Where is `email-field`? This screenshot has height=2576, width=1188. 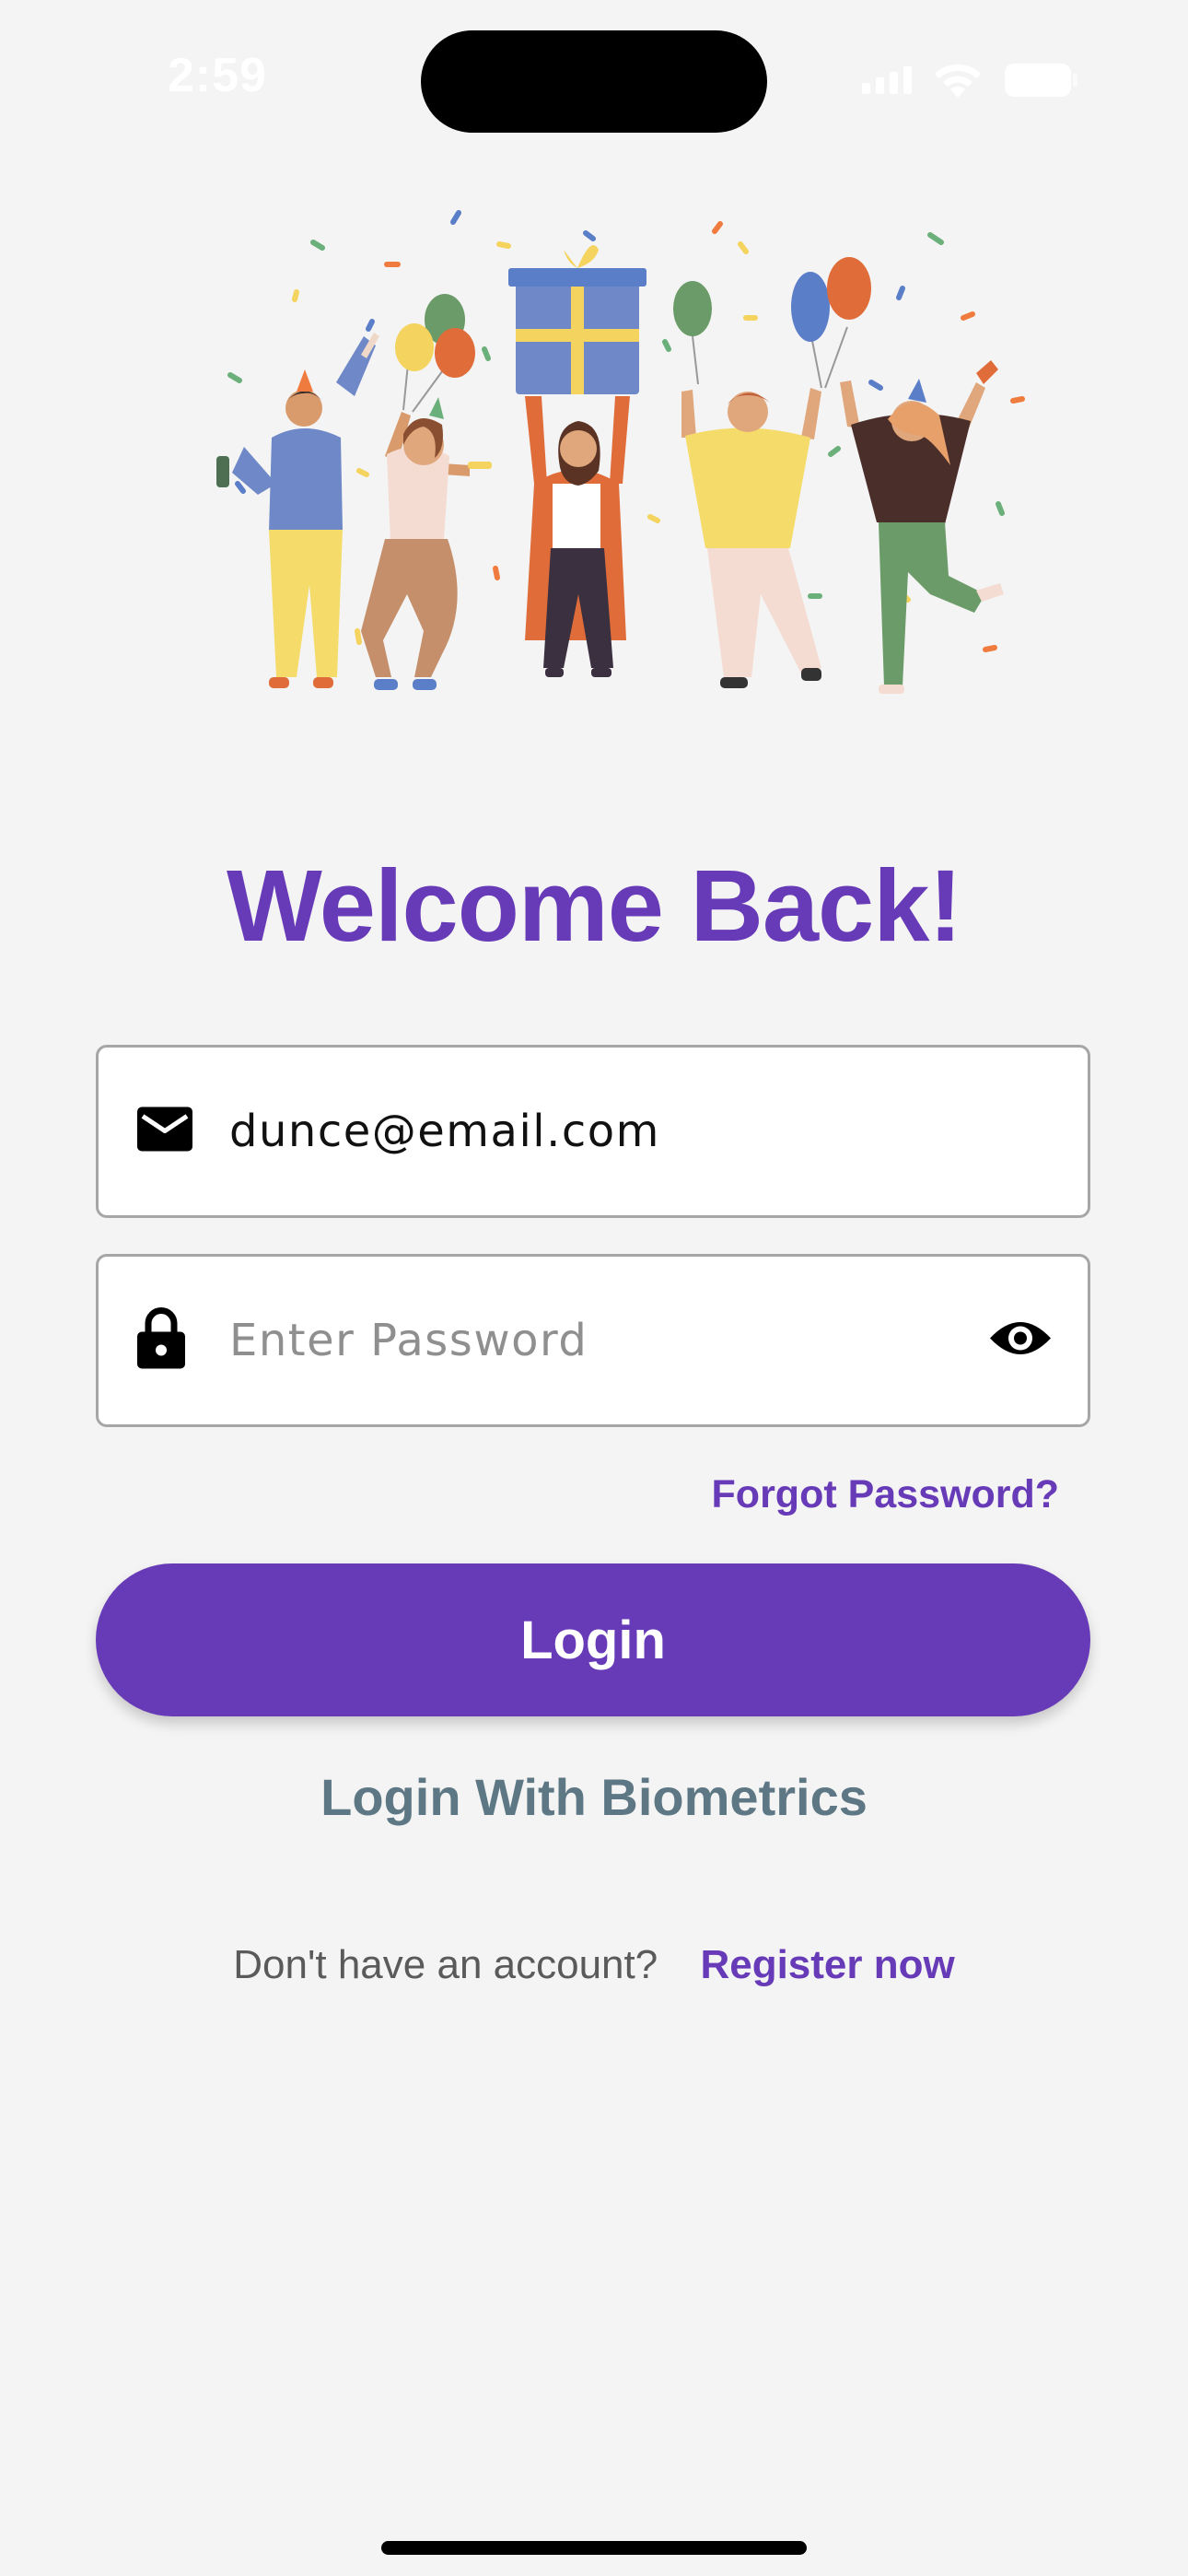 email-field is located at coordinates (593, 1131).